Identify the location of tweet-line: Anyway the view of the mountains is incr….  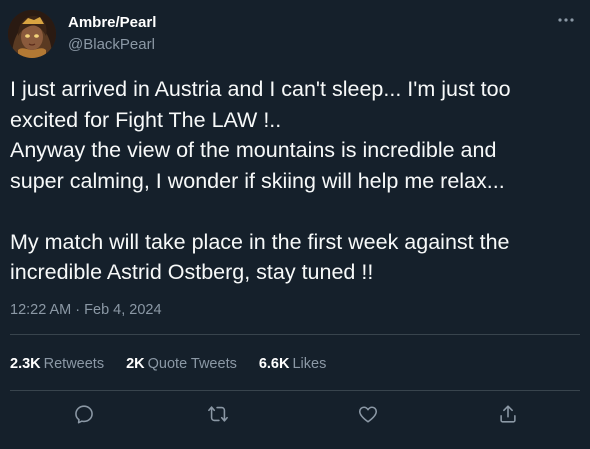
(253, 150).